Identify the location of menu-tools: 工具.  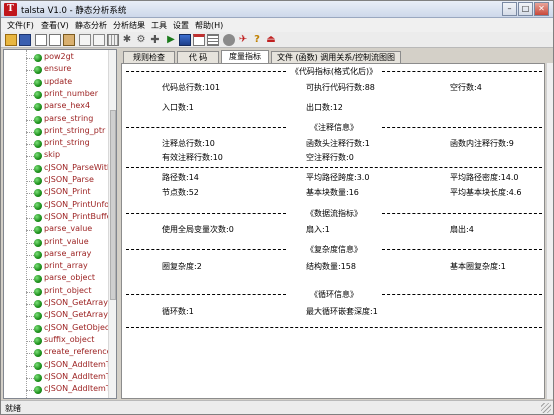
(159, 25).